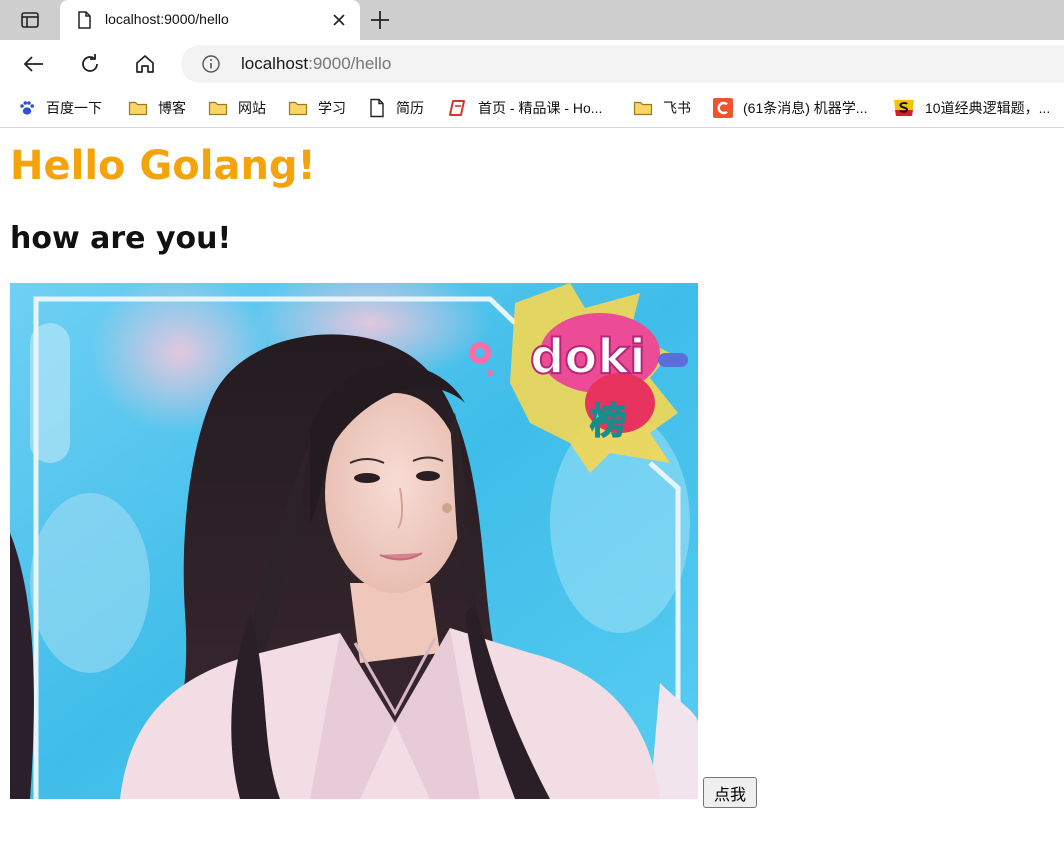  I want to click on tab-actions-button, so click(30, 20).